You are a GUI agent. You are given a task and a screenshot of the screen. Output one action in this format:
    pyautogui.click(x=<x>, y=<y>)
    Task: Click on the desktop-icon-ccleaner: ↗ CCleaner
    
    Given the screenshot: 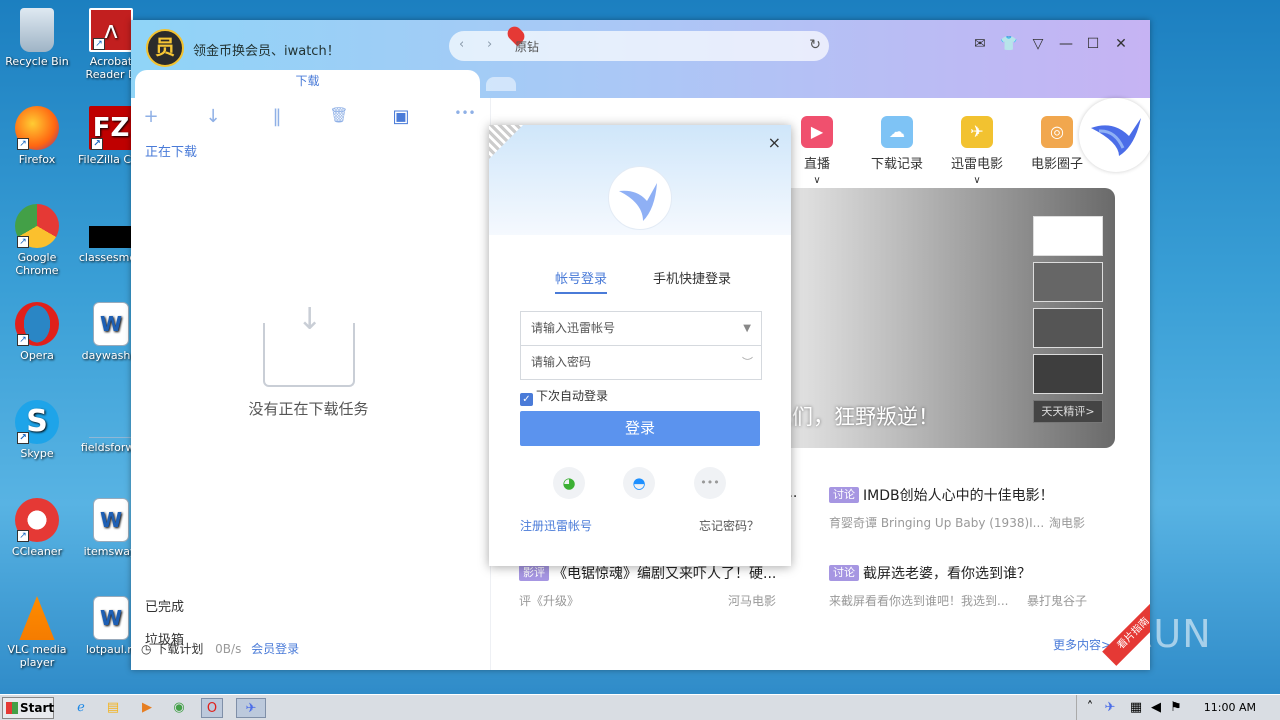 What is the action you would take?
    pyautogui.click(x=37, y=528)
    